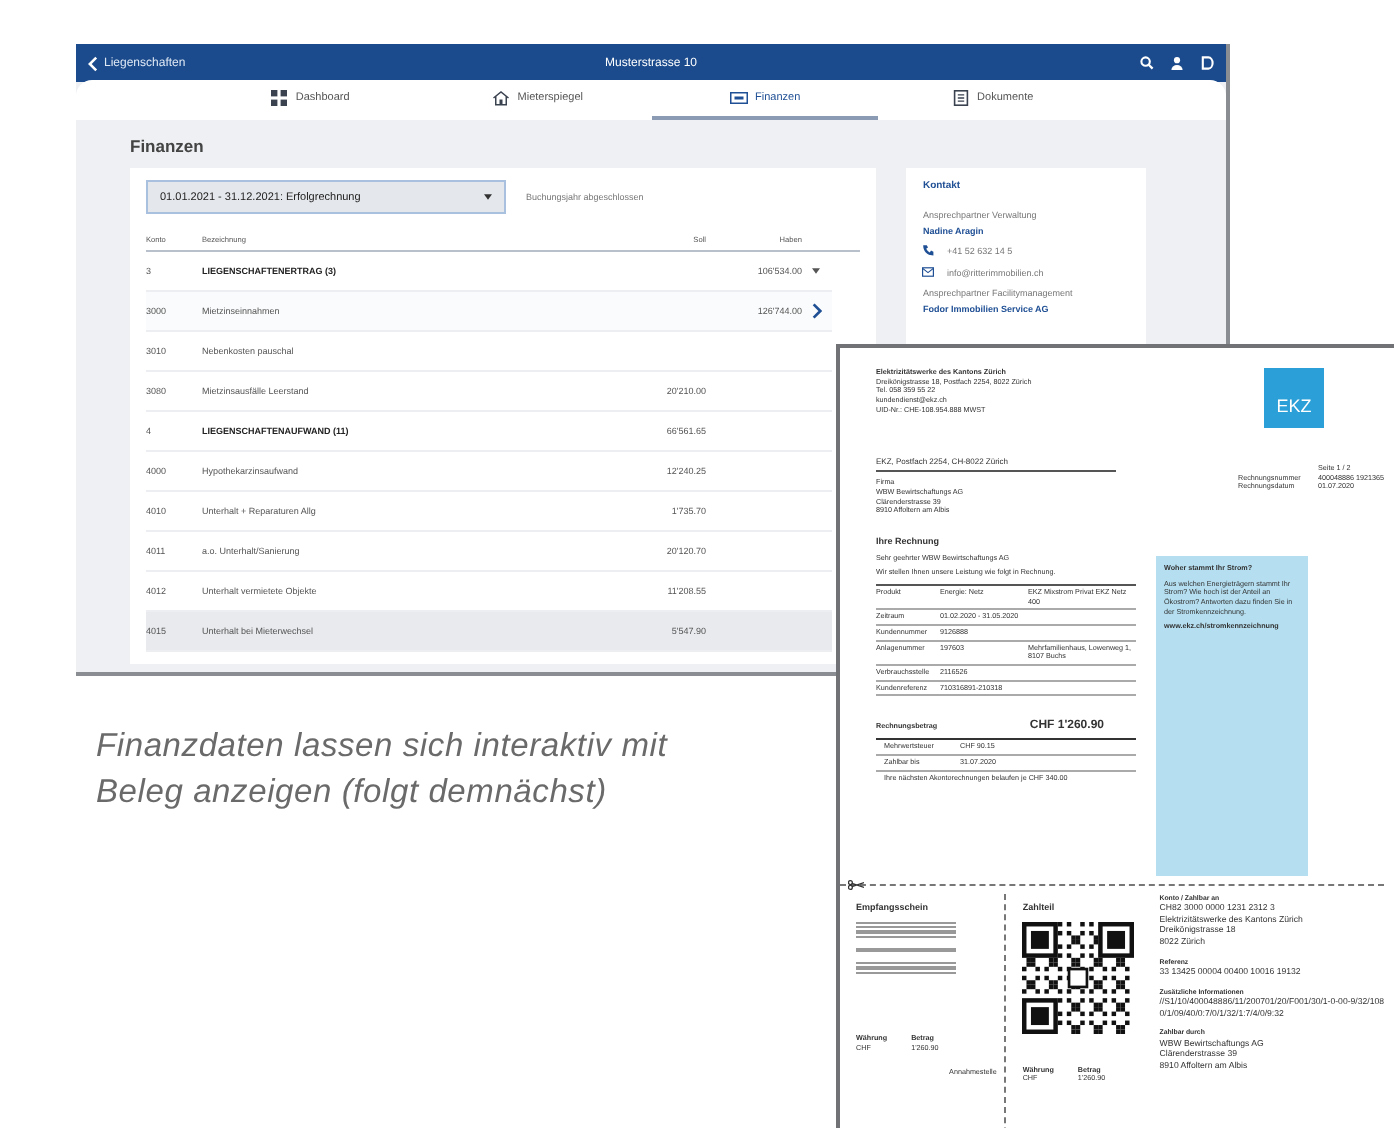  Describe the element at coordinates (816, 311) in the screenshot. I see `chevron-right-icon` at that location.